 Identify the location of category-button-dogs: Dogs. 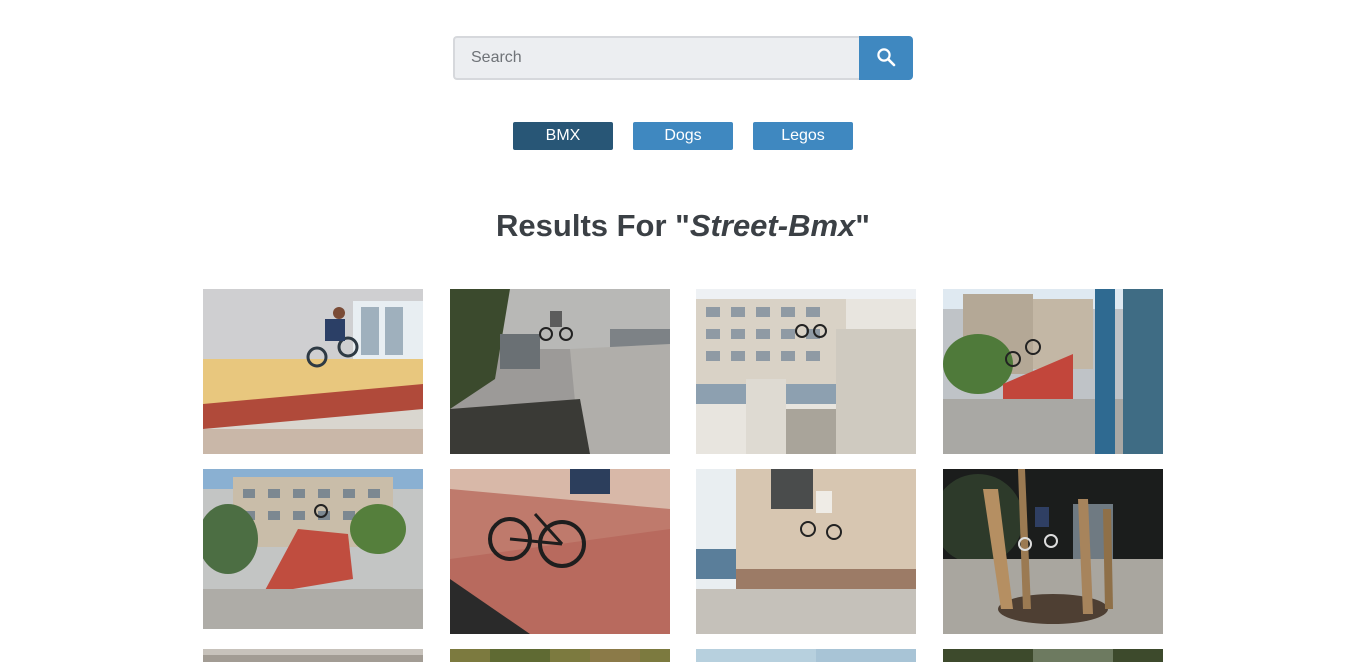
(683, 136).